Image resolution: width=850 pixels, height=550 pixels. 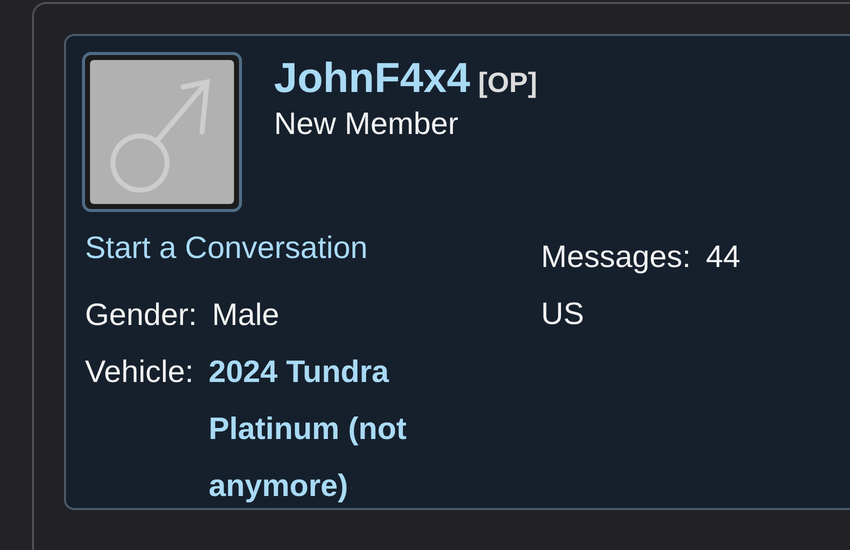 I want to click on stat-label: Messages:, so click(x=616, y=257).